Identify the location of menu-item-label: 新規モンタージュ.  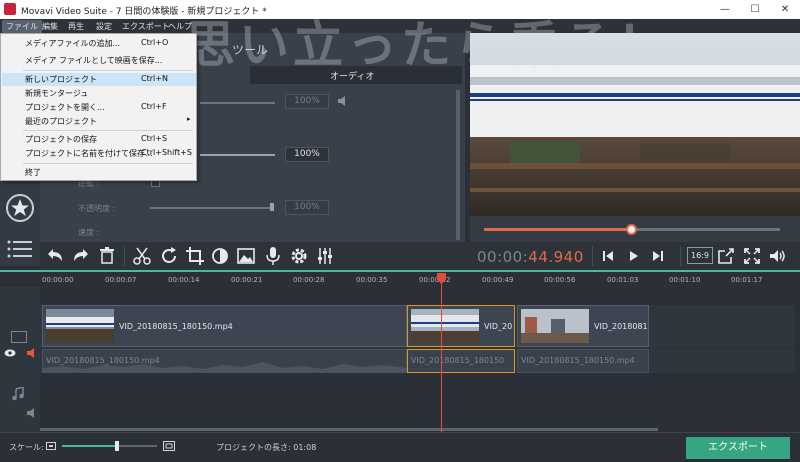
(57, 93).